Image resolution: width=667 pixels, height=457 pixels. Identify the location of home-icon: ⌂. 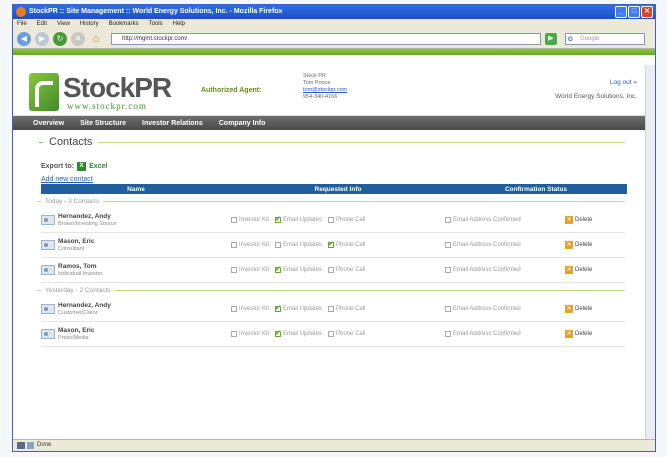
(96, 39).